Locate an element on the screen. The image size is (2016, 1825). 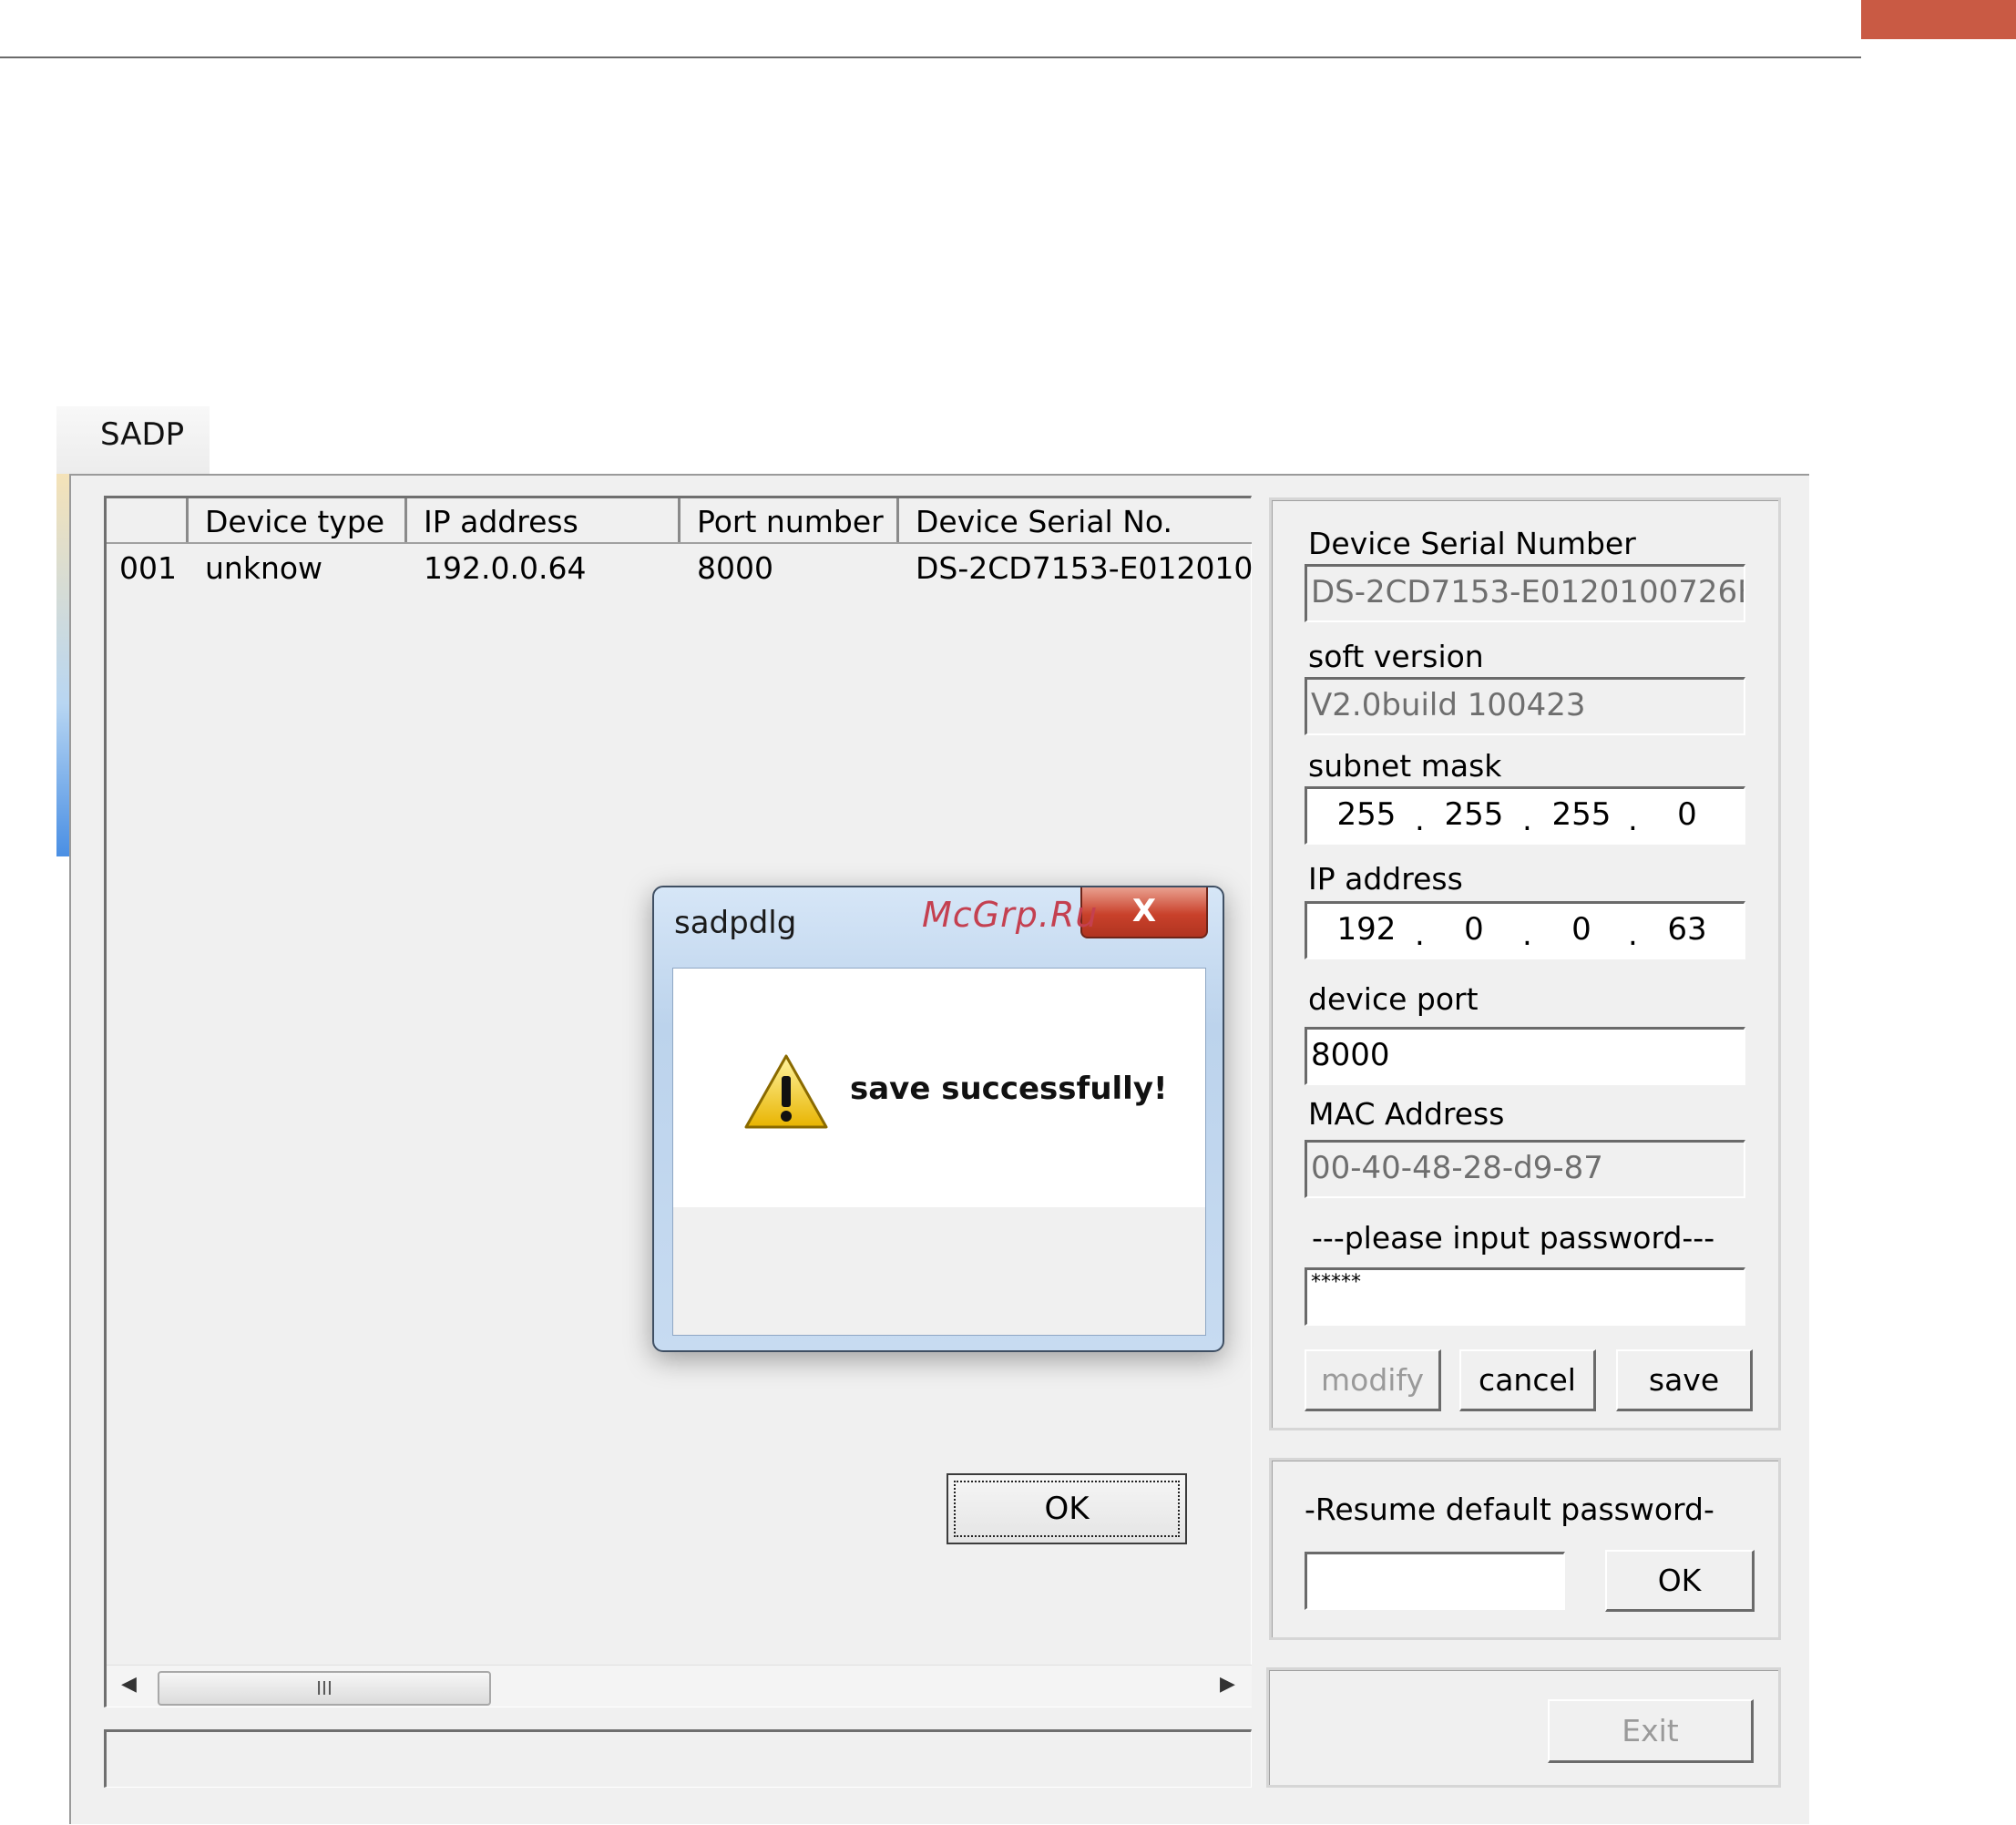
scroll-right-arrow-icon: ▶ is located at coordinates (1227, 1684).